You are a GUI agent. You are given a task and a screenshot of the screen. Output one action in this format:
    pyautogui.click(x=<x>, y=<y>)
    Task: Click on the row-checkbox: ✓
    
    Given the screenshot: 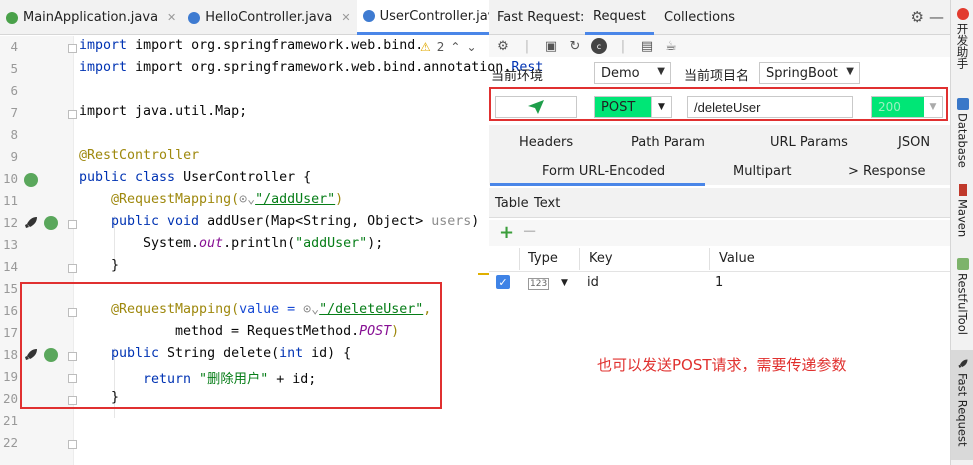 What is the action you would take?
    pyautogui.click(x=503, y=282)
    